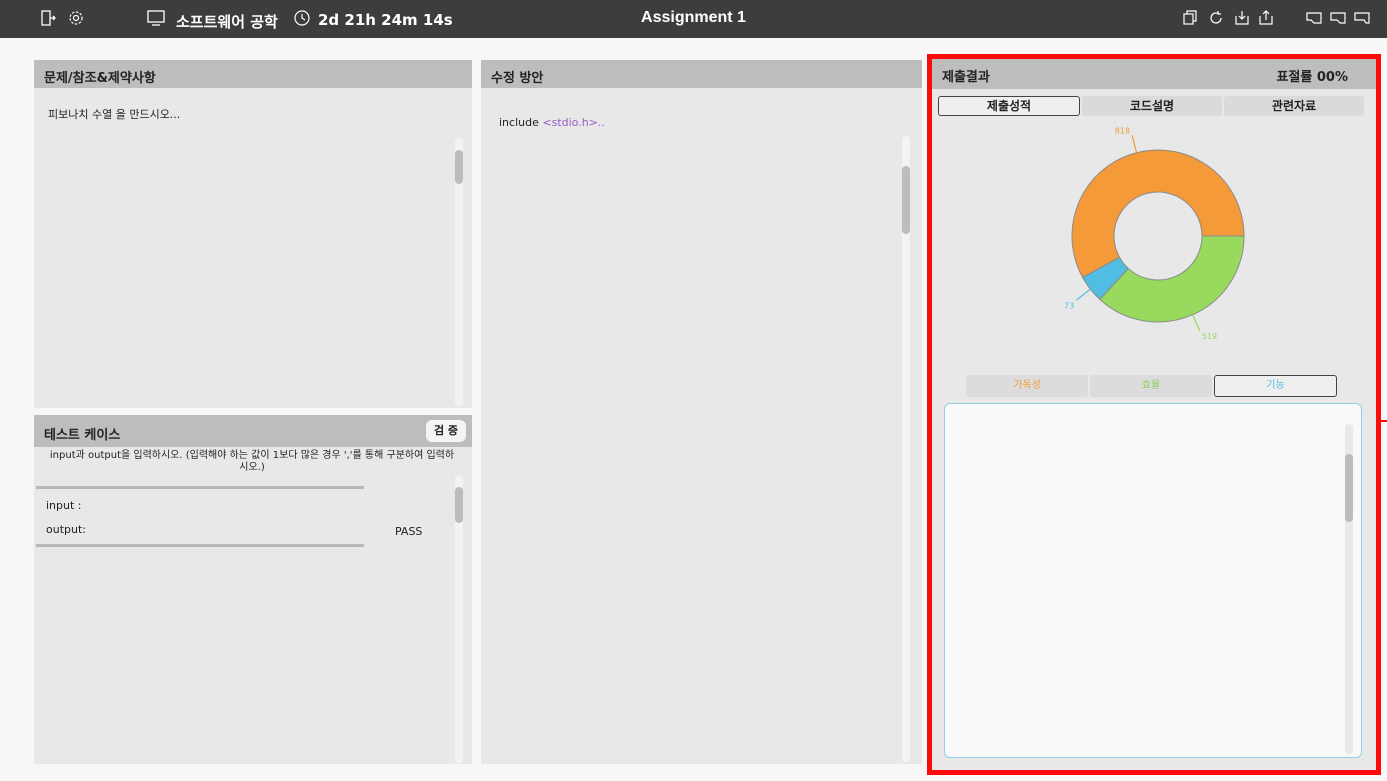 This screenshot has width=1387, height=781. What do you see at coordinates (302, 18) in the screenshot?
I see `timer-icon` at bounding box center [302, 18].